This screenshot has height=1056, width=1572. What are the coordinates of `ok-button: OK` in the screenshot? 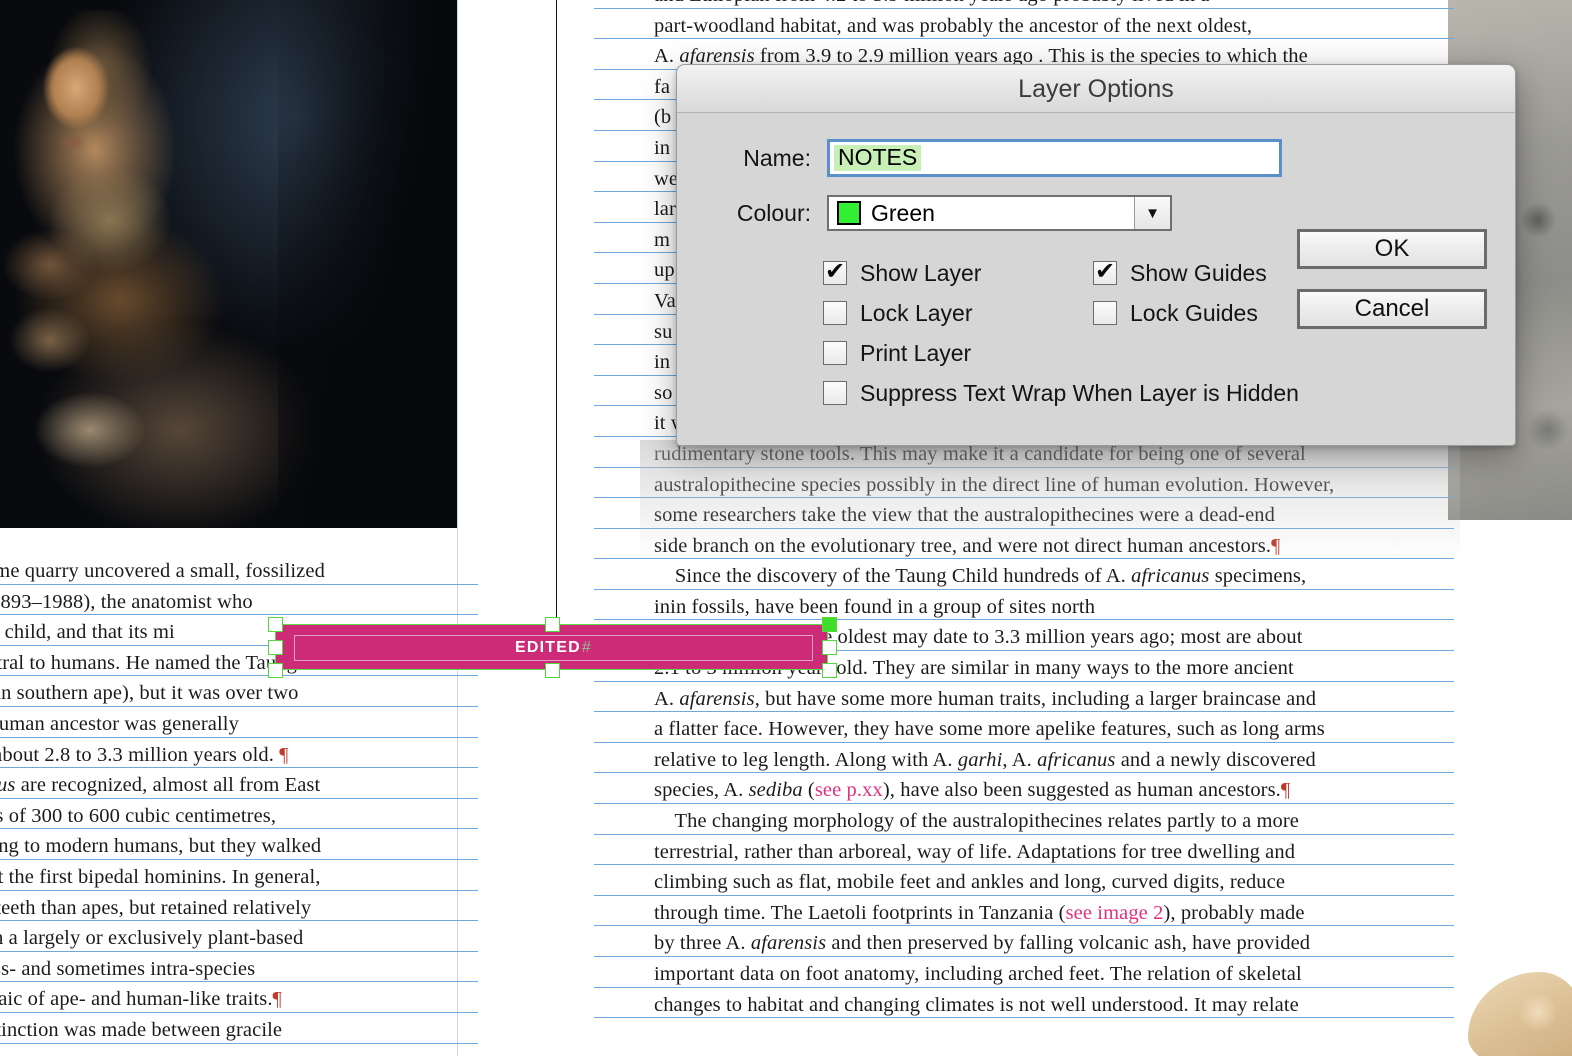 It's located at (1392, 249).